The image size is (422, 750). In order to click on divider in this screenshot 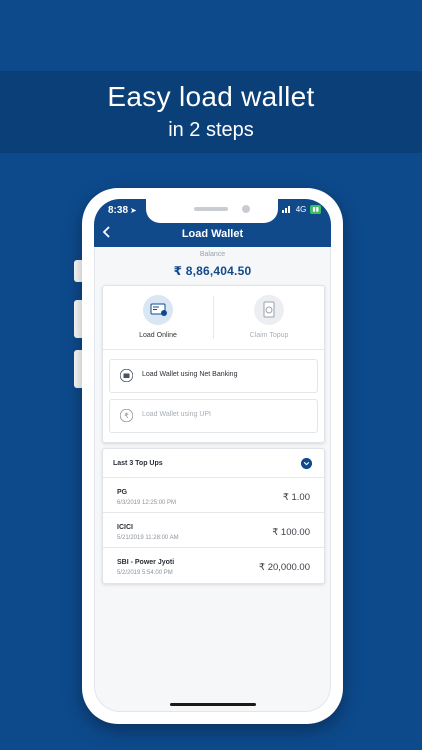, I will do `click(213, 349)`.